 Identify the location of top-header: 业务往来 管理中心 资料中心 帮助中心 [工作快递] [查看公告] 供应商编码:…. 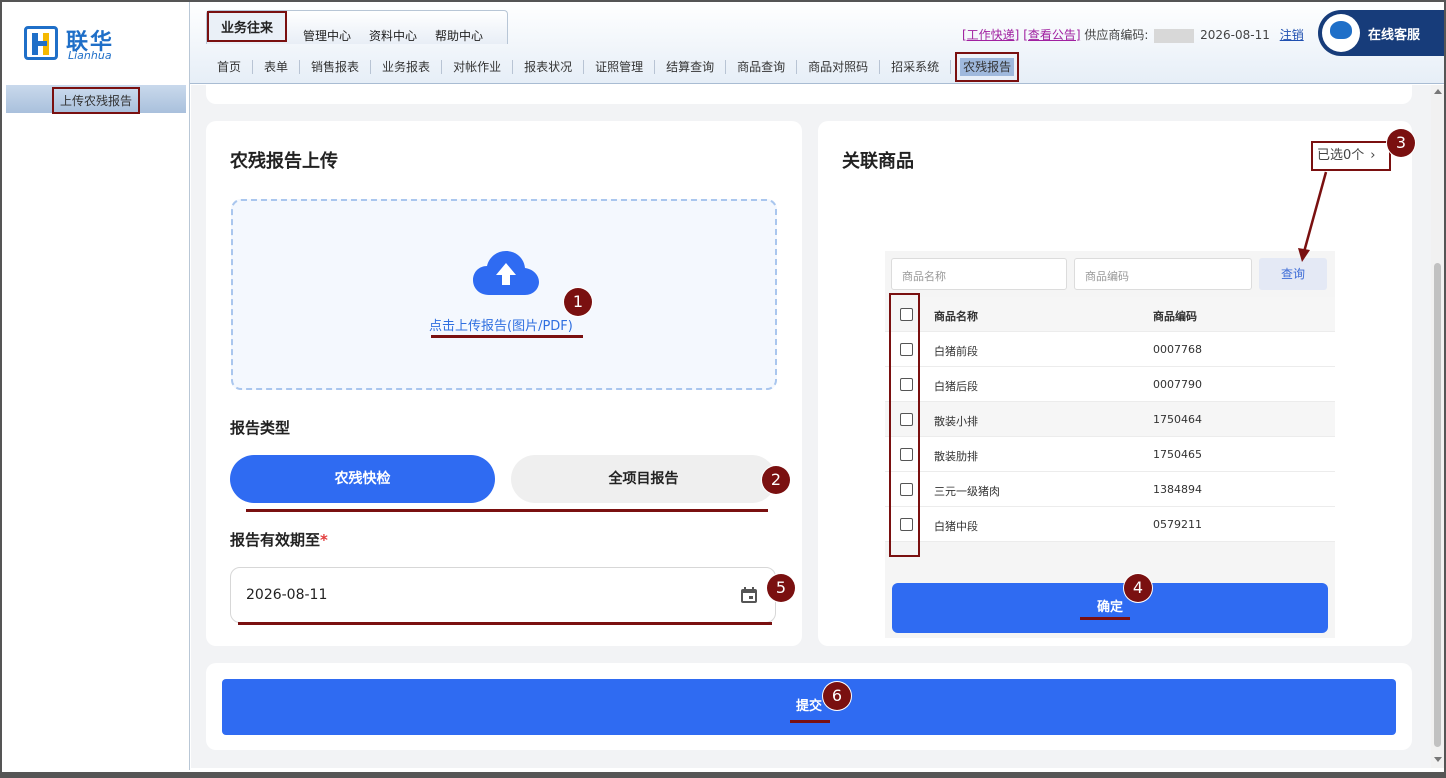
(817, 43).